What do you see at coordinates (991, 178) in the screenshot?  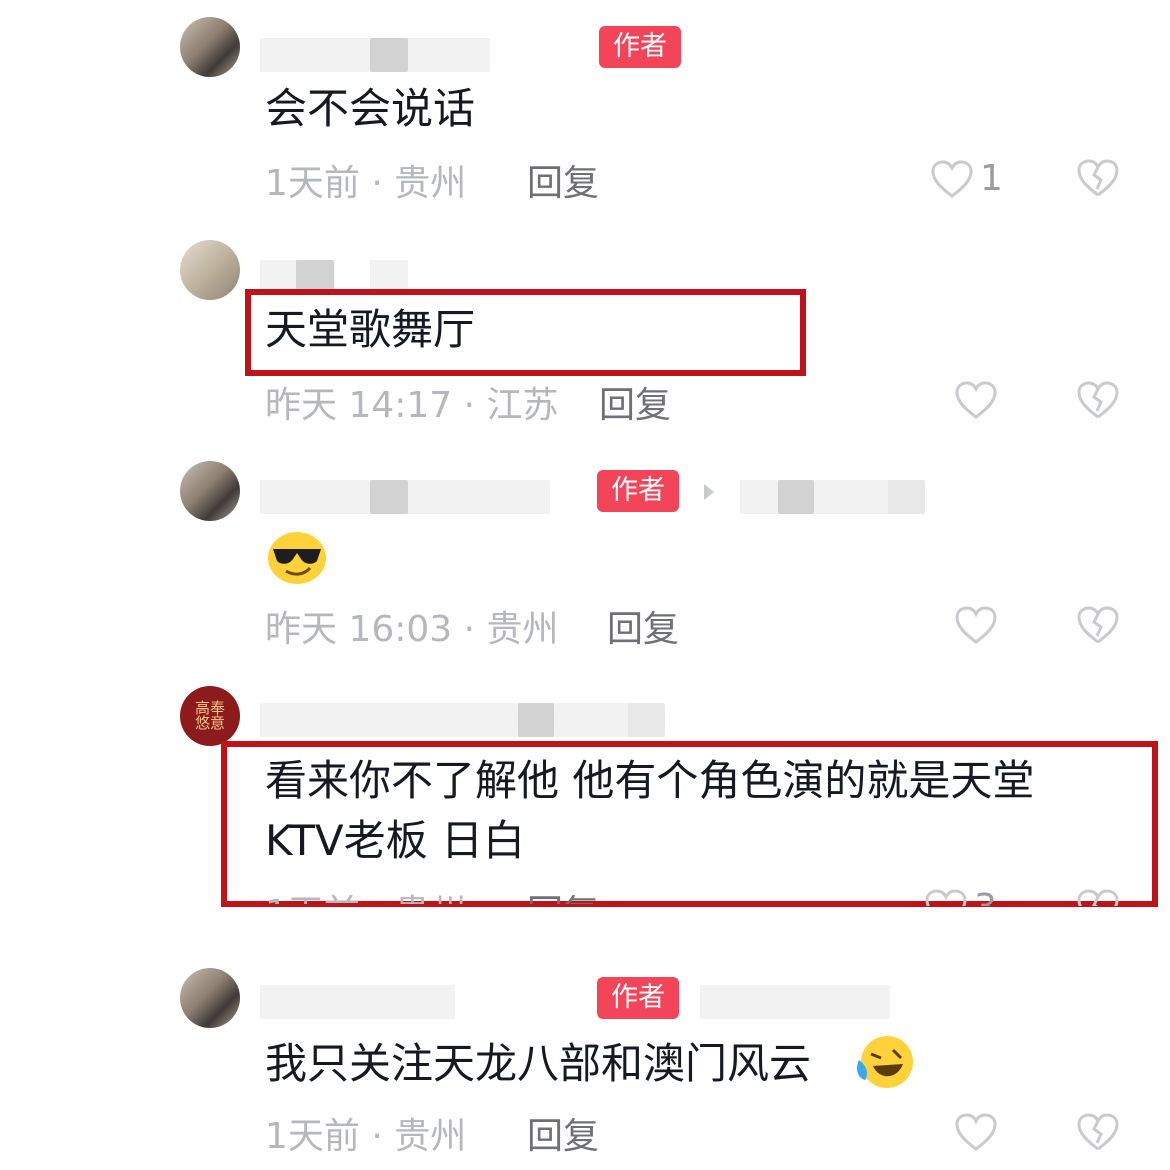 I see `like-count: 1` at bounding box center [991, 178].